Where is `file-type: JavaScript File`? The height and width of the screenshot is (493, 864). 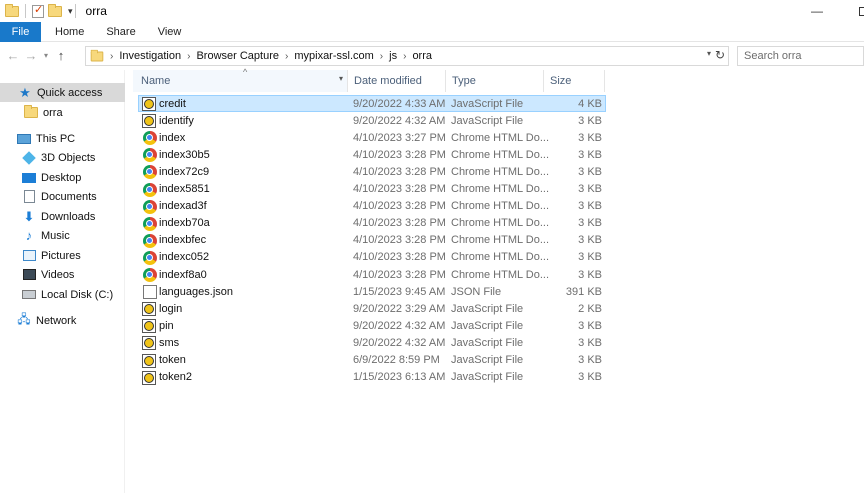
file-type: JavaScript File is located at coordinates (487, 360).